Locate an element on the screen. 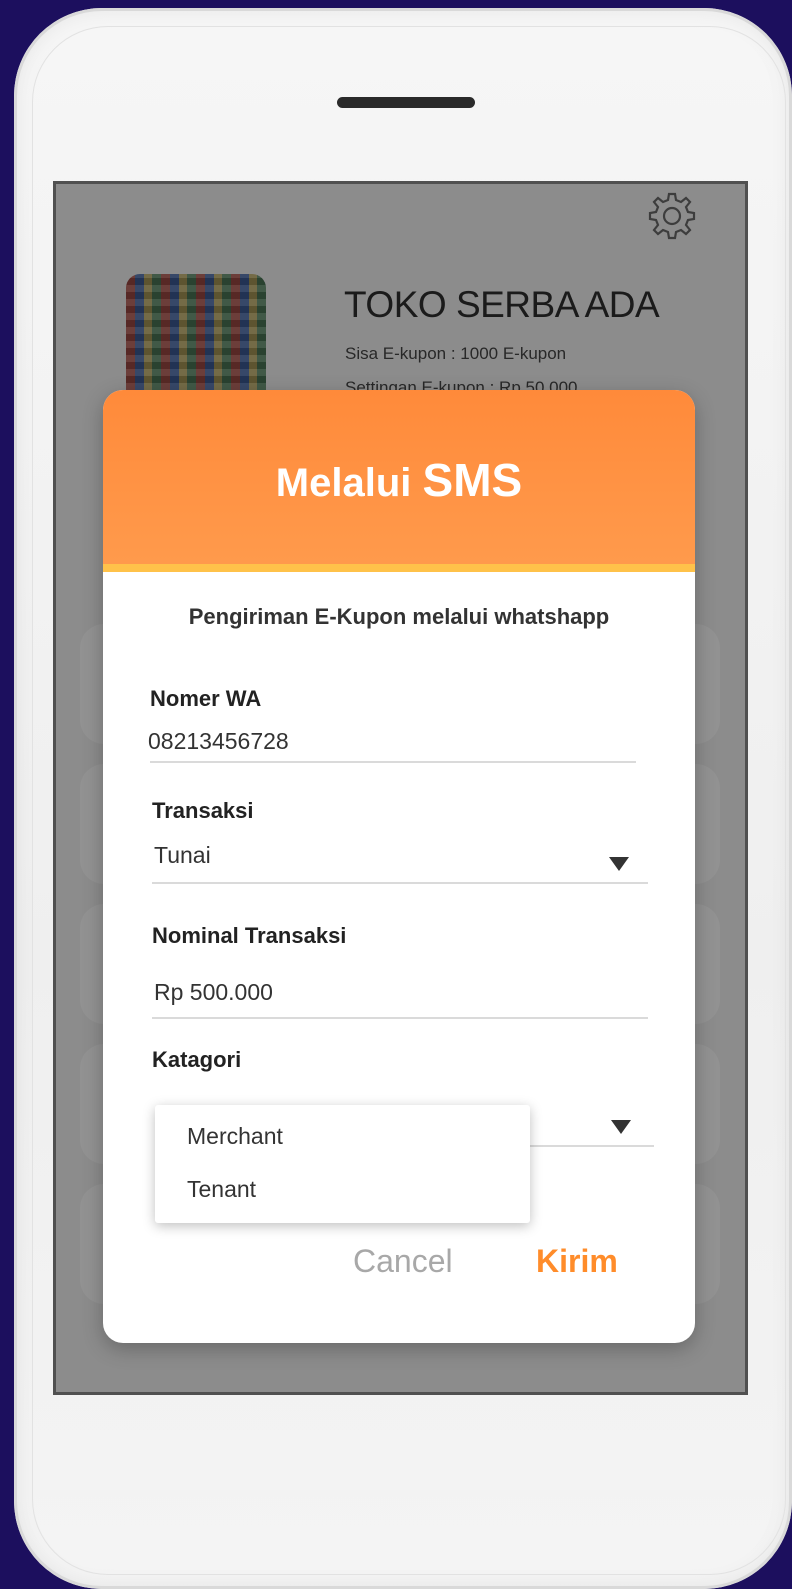 The height and width of the screenshot is (1589, 792). nominal-underline is located at coordinates (400, 1018).